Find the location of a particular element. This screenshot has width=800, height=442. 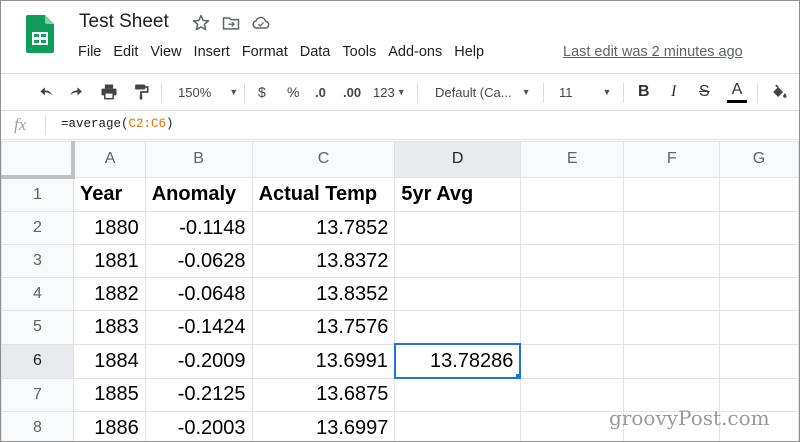

column-header-e: E is located at coordinates (572, 159).